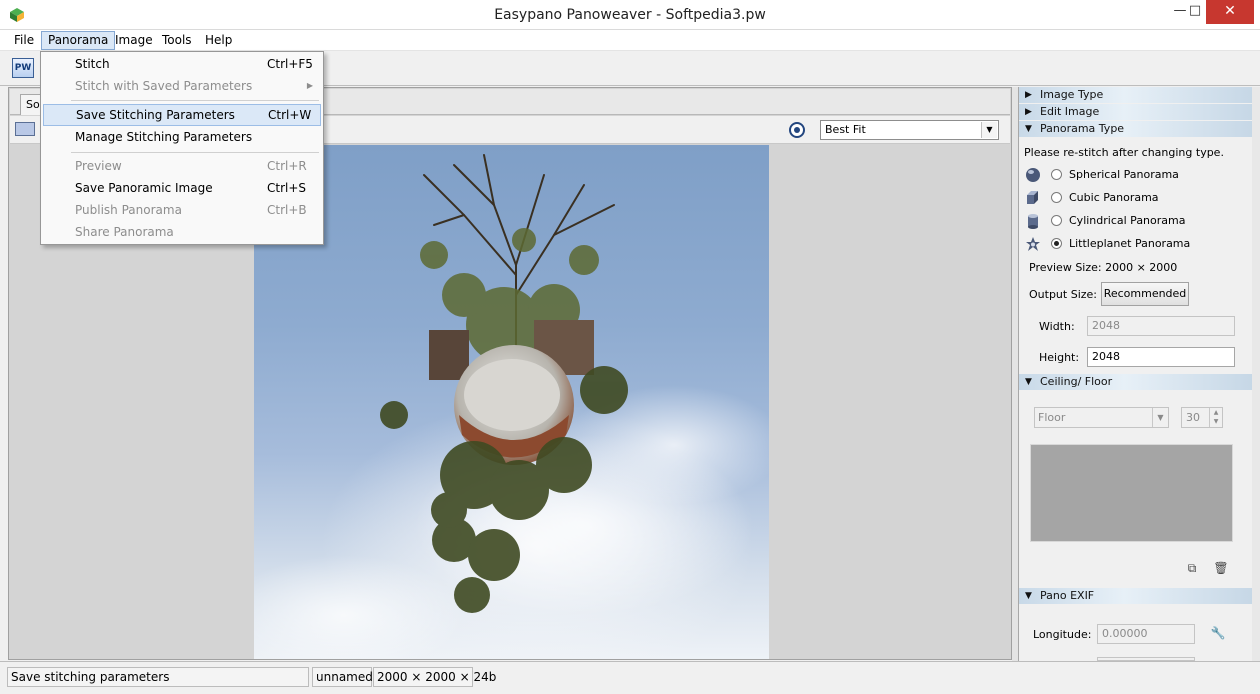  What do you see at coordinates (1192, 568) in the screenshot?
I see `add-image-icon: ⧉` at bounding box center [1192, 568].